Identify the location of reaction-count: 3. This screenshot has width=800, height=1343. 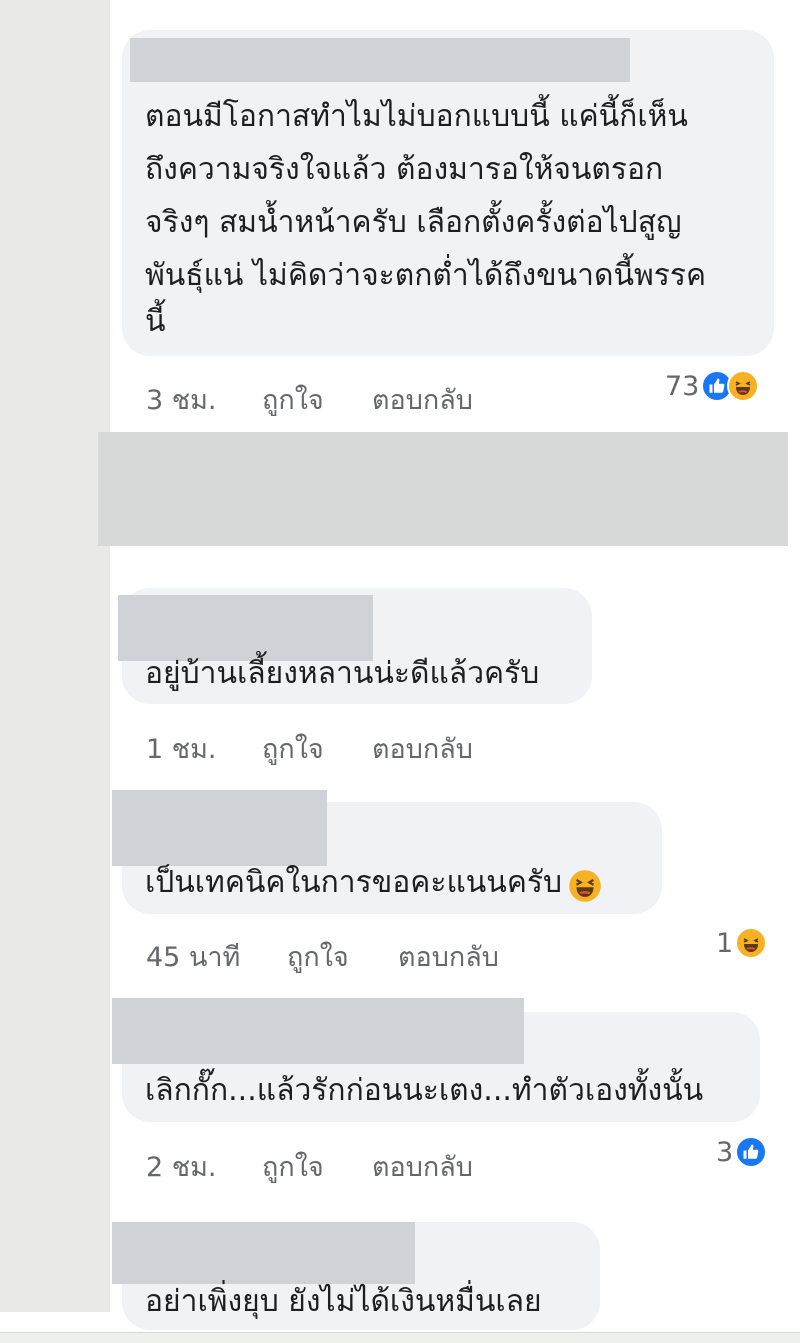
(725, 1152).